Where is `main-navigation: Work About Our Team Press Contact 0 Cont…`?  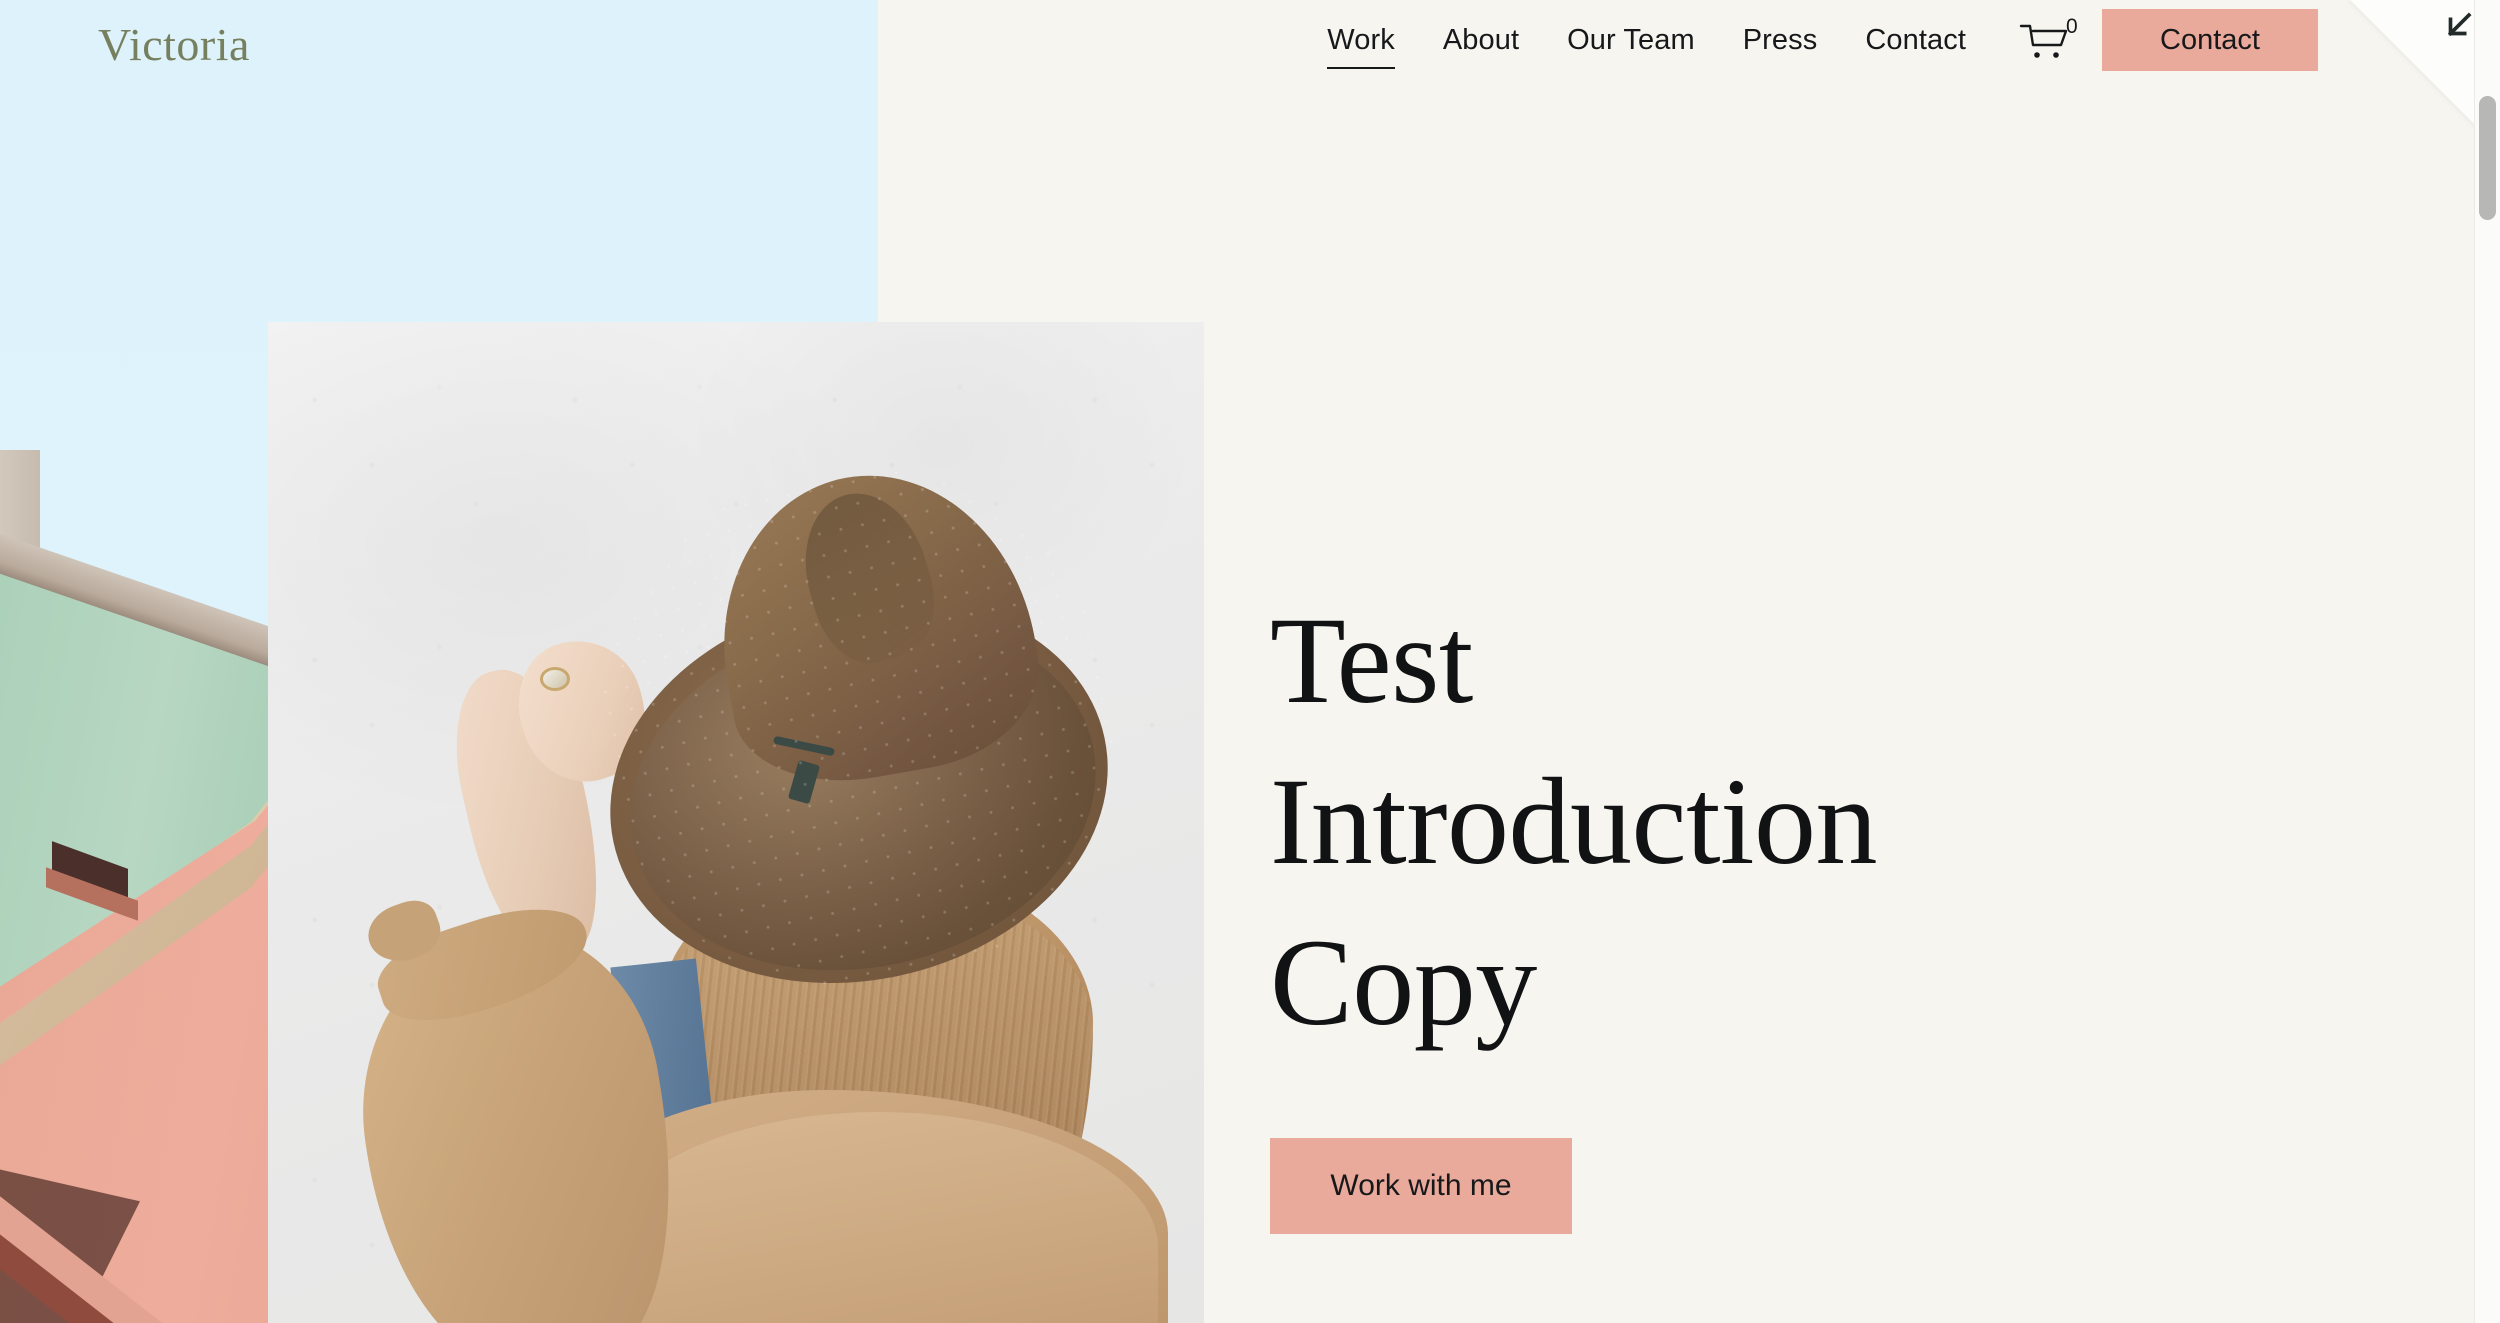 main-navigation: Work About Our Team Press Contact 0 Cont… is located at coordinates (1810, 40).